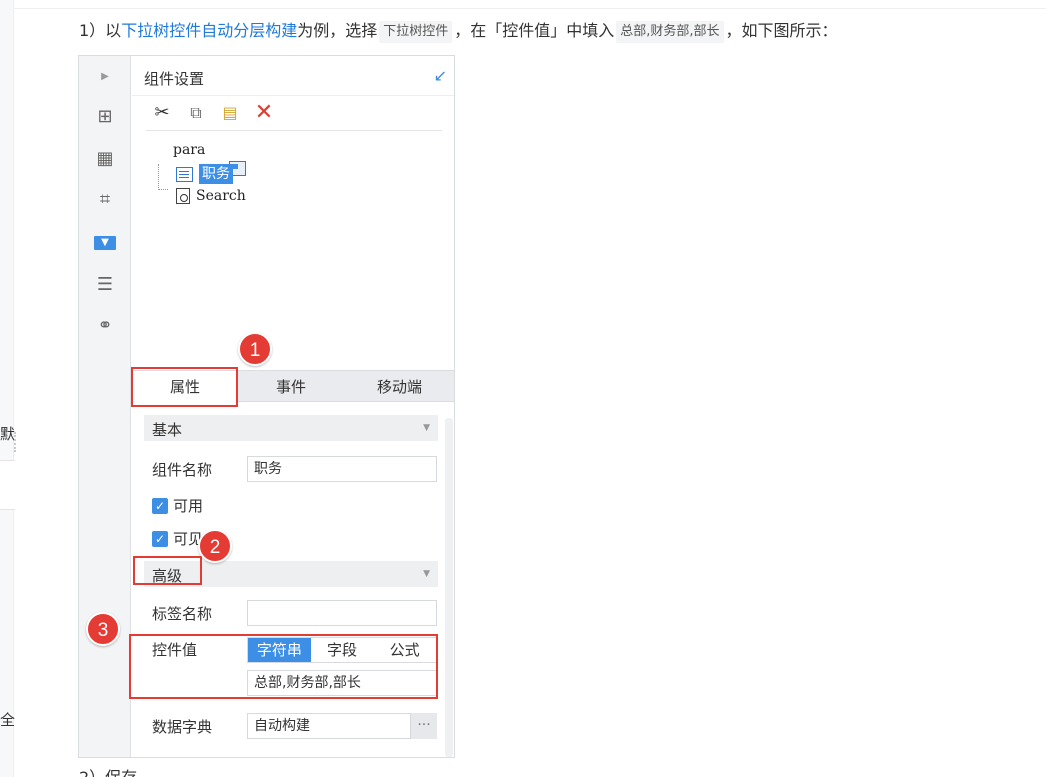  What do you see at coordinates (100, 30) in the screenshot?
I see `instruction-prefix: 1）以` at bounding box center [100, 30].